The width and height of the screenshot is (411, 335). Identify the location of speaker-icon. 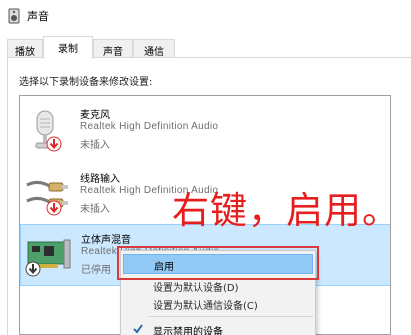
(14, 16).